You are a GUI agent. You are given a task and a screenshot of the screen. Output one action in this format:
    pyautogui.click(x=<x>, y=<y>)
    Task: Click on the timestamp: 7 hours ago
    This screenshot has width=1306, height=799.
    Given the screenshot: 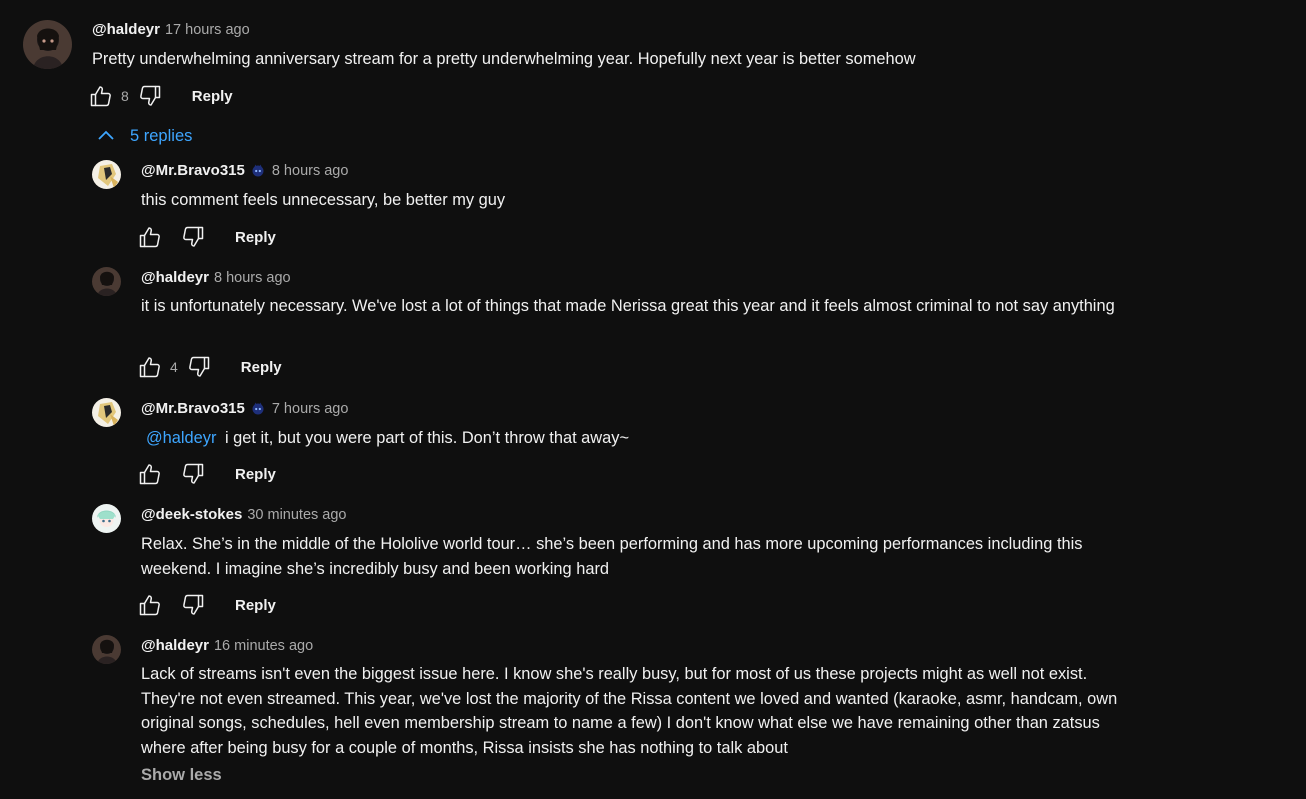 What is the action you would take?
    pyautogui.click(x=310, y=409)
    